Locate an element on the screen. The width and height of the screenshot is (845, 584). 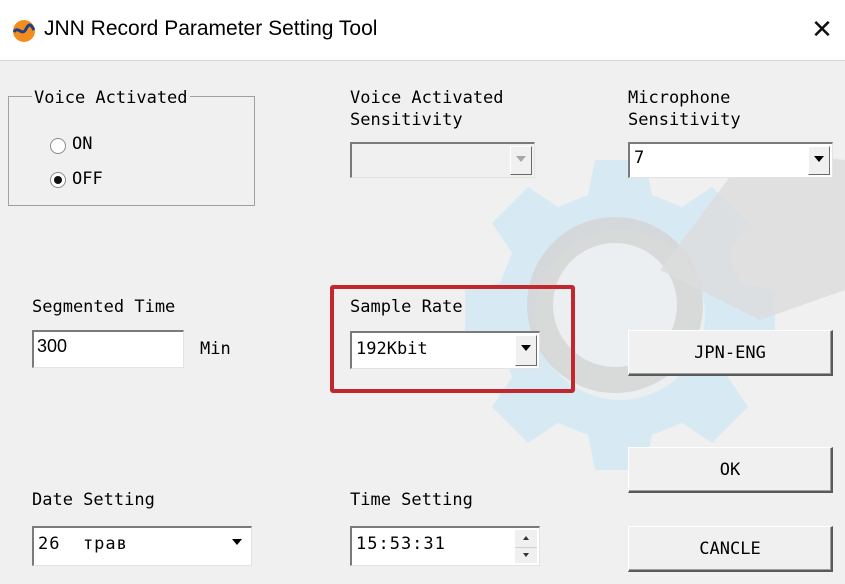
voice-off-label: OFF is located at coordinates (87, 179).